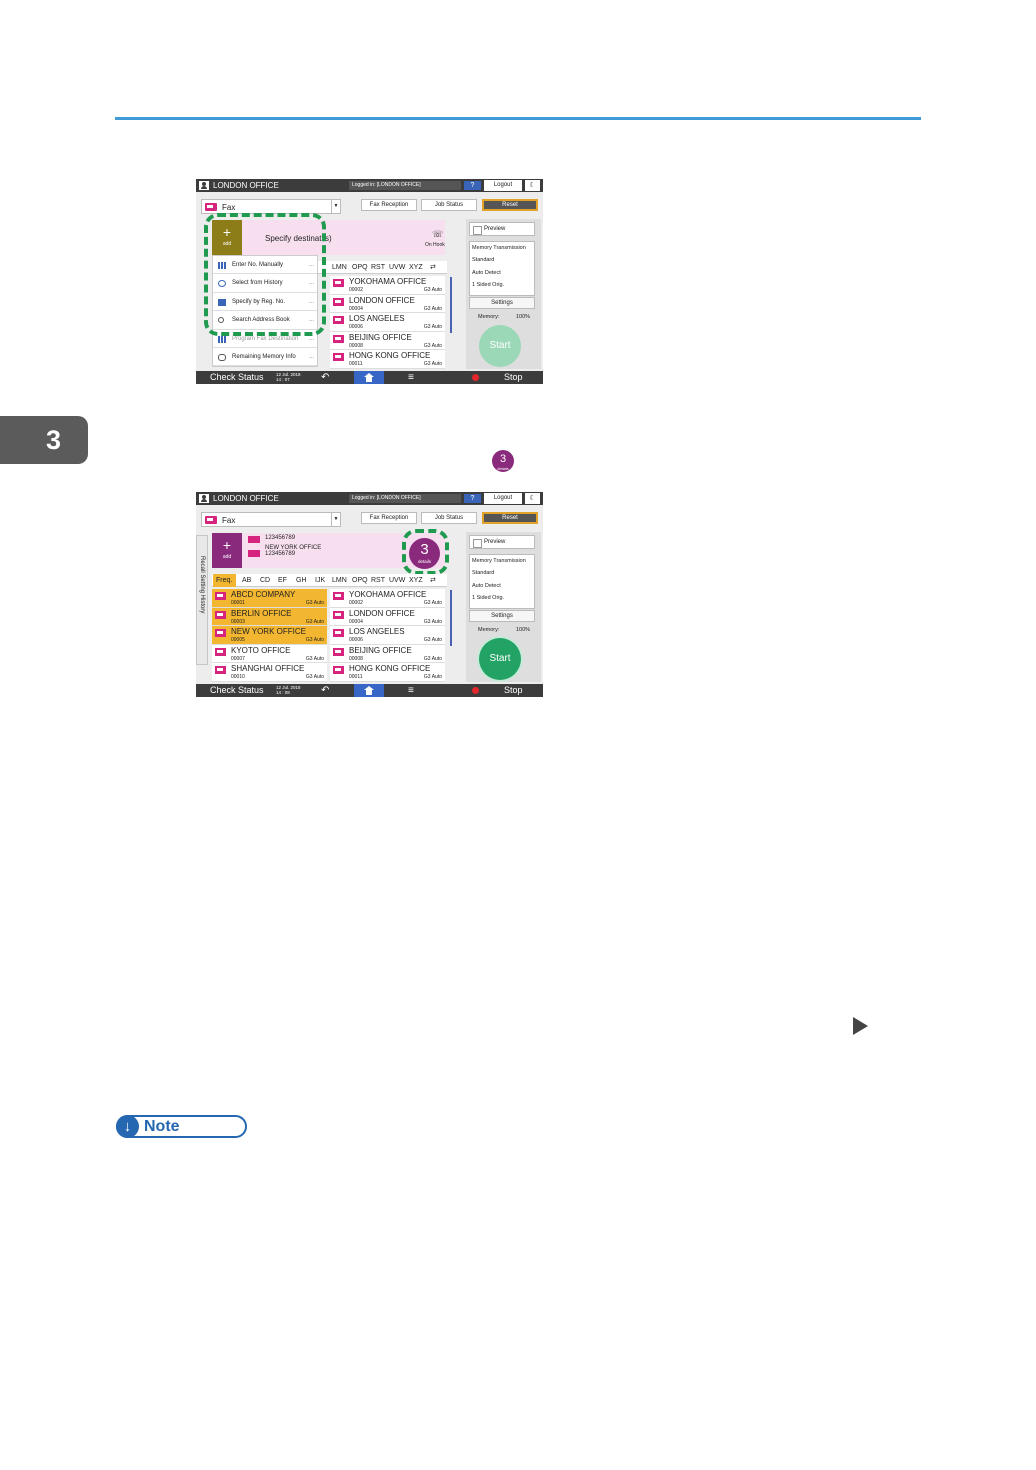 Image resolution: width=1036 pixels, height=1470 pixels. Describe the element at coordinates (283, 692) in the screenshot. I see `time: 14 : 08` at that location.